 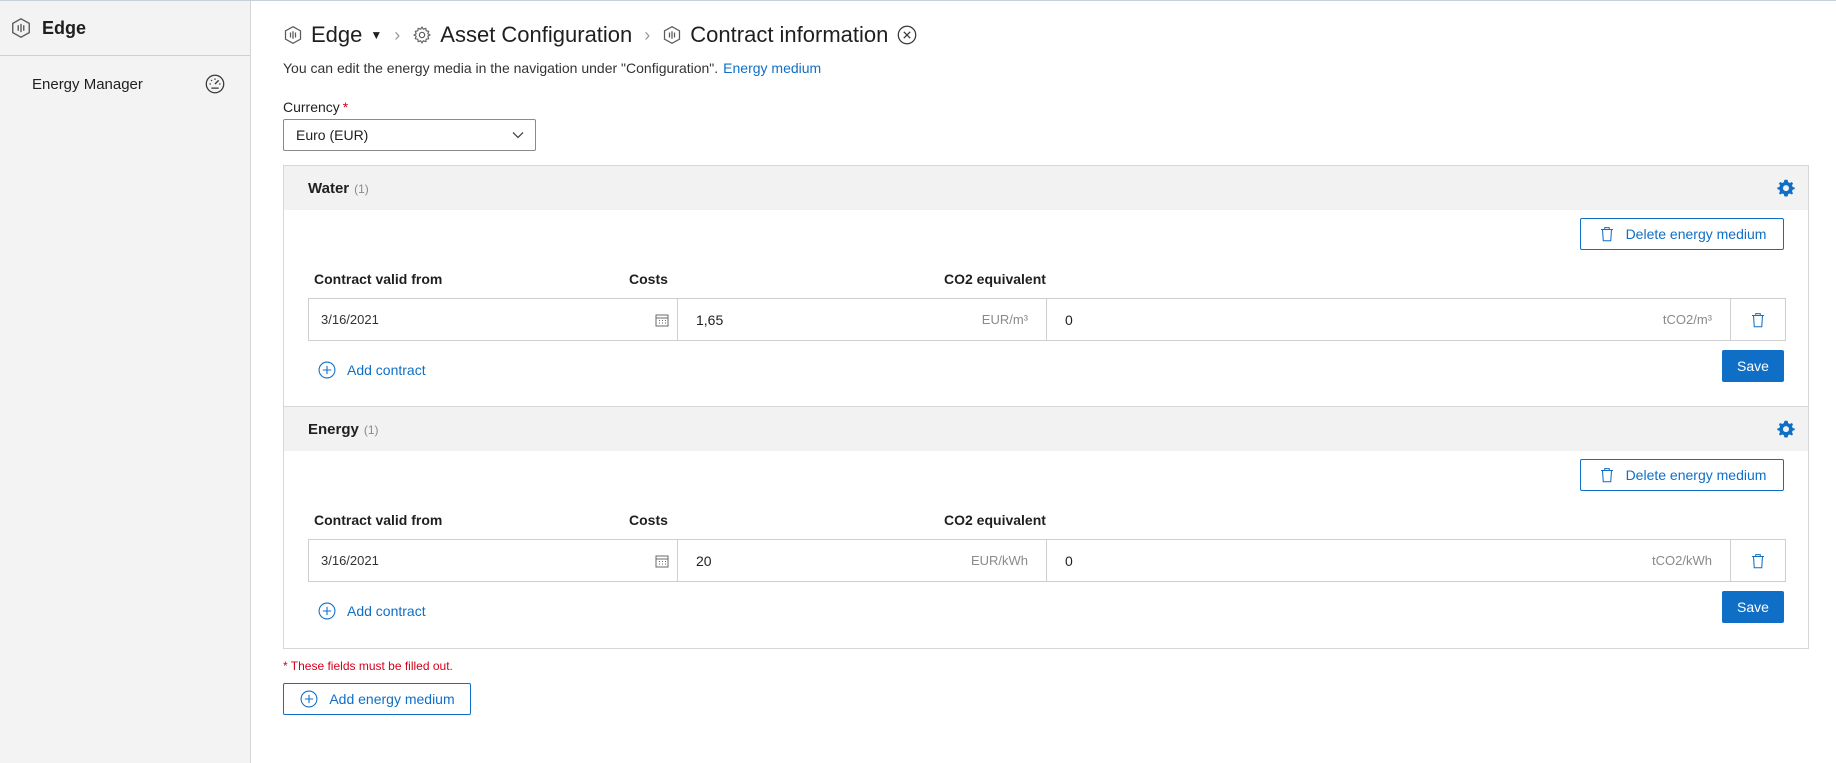 I want to click on sidebar: Edge Energy Manager, so click(x=125, y=382).